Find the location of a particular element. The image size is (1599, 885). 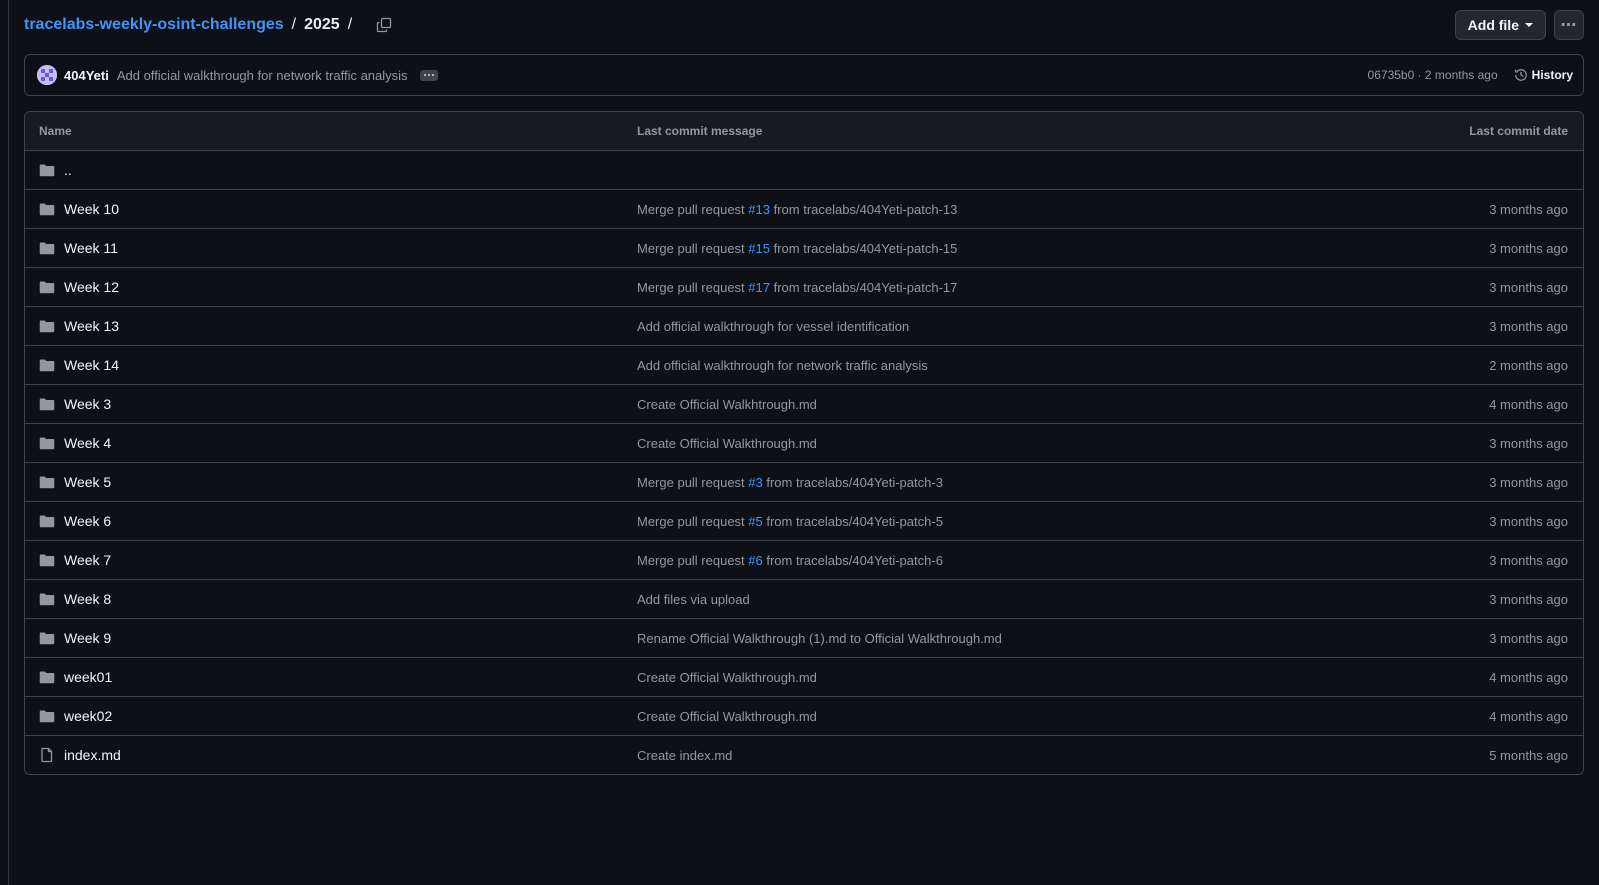

parent-directory-link: .. is located at coordinates (68, 170).